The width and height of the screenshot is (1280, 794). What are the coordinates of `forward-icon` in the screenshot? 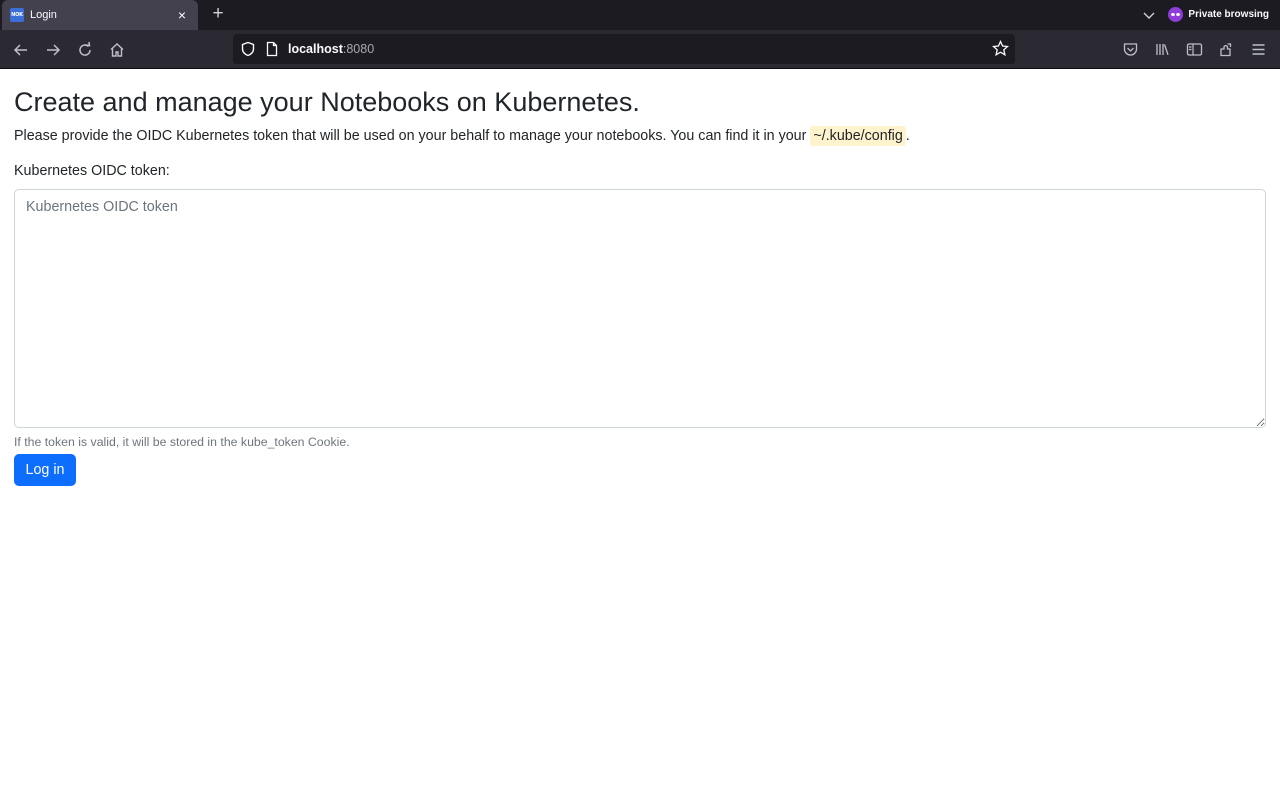 It's located at (53, 50).